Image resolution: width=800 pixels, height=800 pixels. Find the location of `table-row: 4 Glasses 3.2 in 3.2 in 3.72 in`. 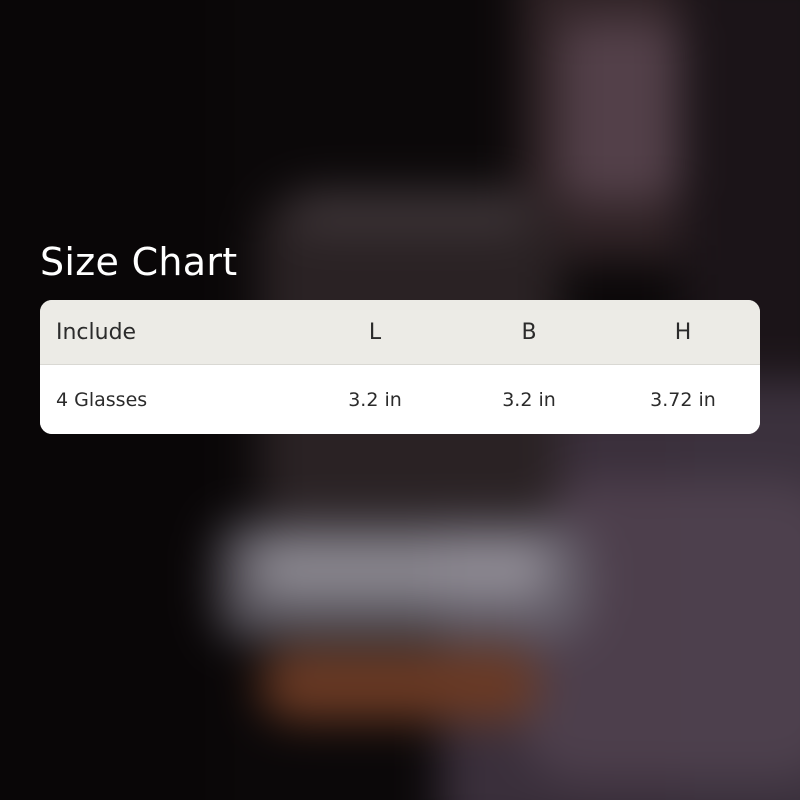

table-row: 4 Glasses 3.2 in 3.2 in 3.72 in is located at coordinates (400, 399).